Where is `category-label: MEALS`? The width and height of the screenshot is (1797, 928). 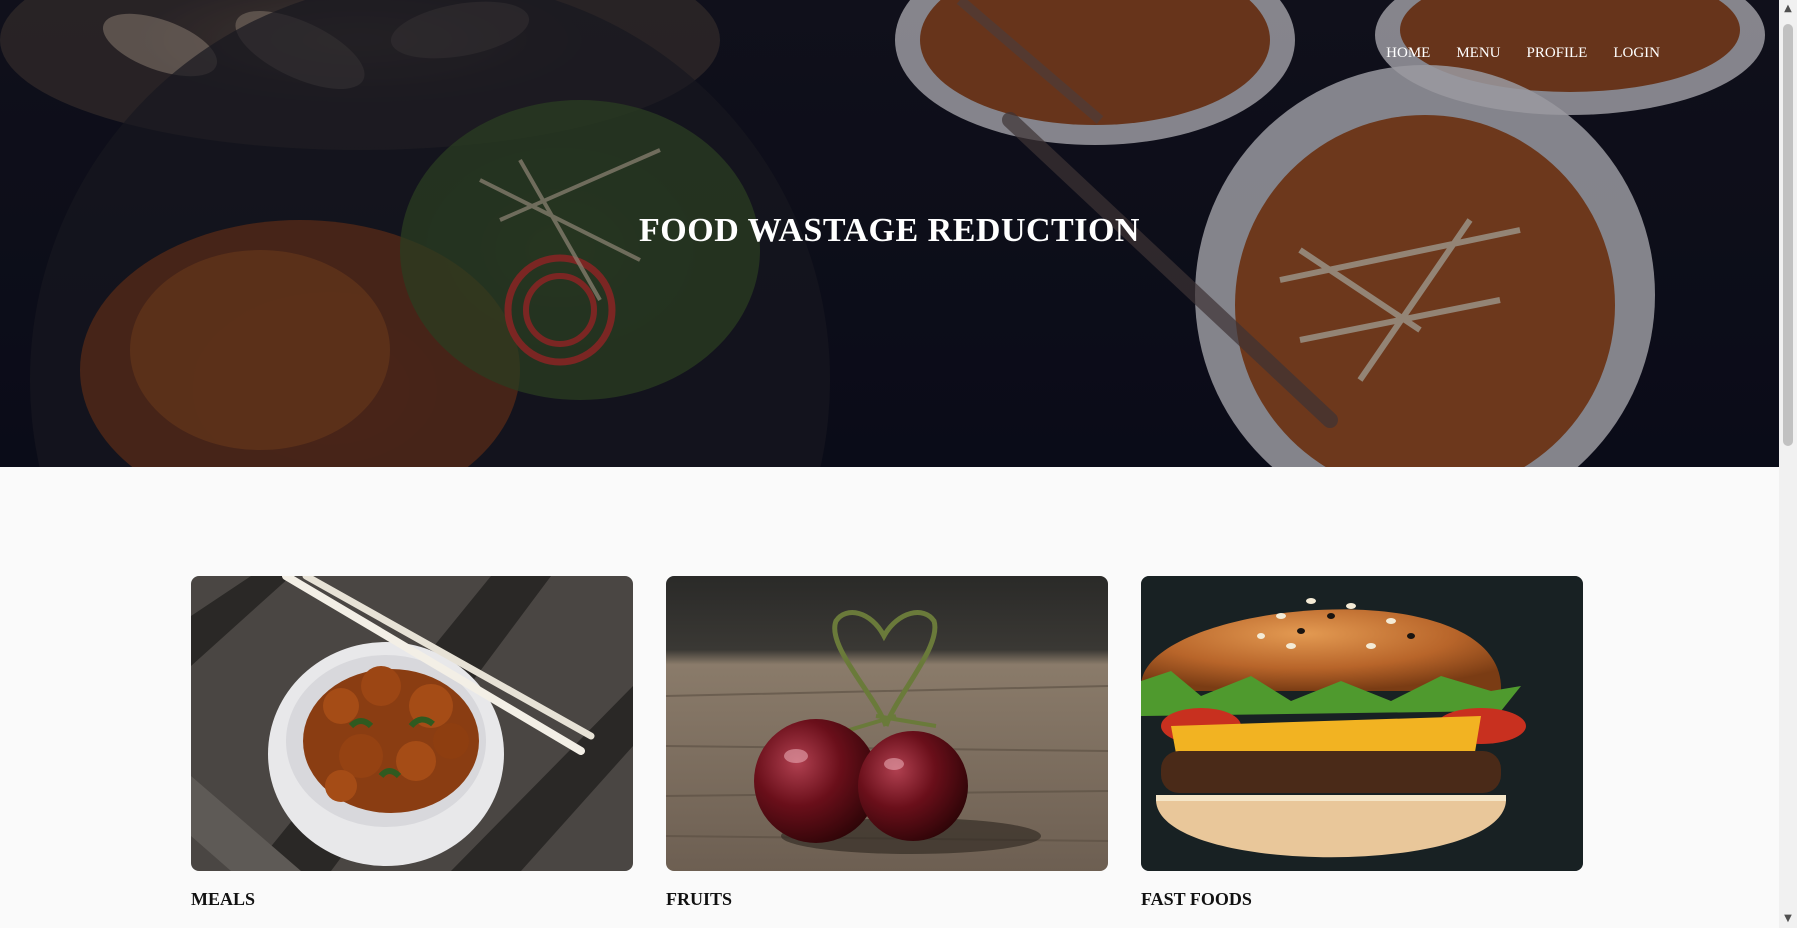 category-label: MEALS is located at coordinates (223, 899).